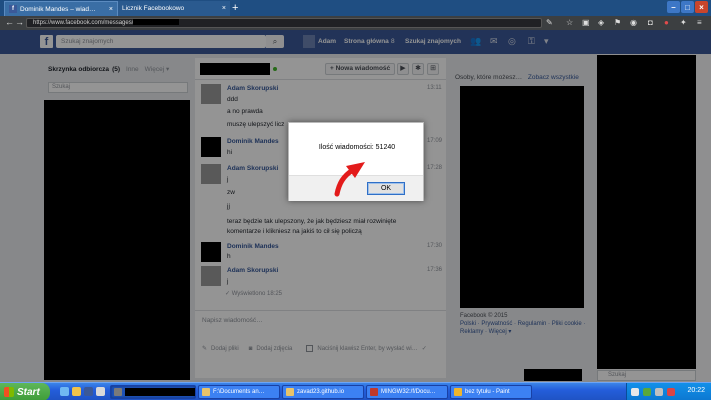 This screenshot has height=400, width=711. I want to click on desktop-icon, so click(100, 391).